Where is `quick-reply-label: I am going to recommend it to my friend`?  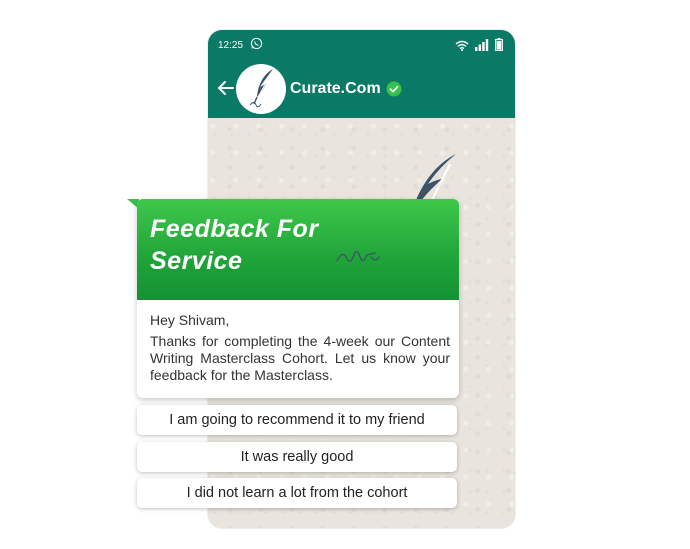
quick-reply-label: I am going to recommend it to my friend is located at coordinates (297, 420).